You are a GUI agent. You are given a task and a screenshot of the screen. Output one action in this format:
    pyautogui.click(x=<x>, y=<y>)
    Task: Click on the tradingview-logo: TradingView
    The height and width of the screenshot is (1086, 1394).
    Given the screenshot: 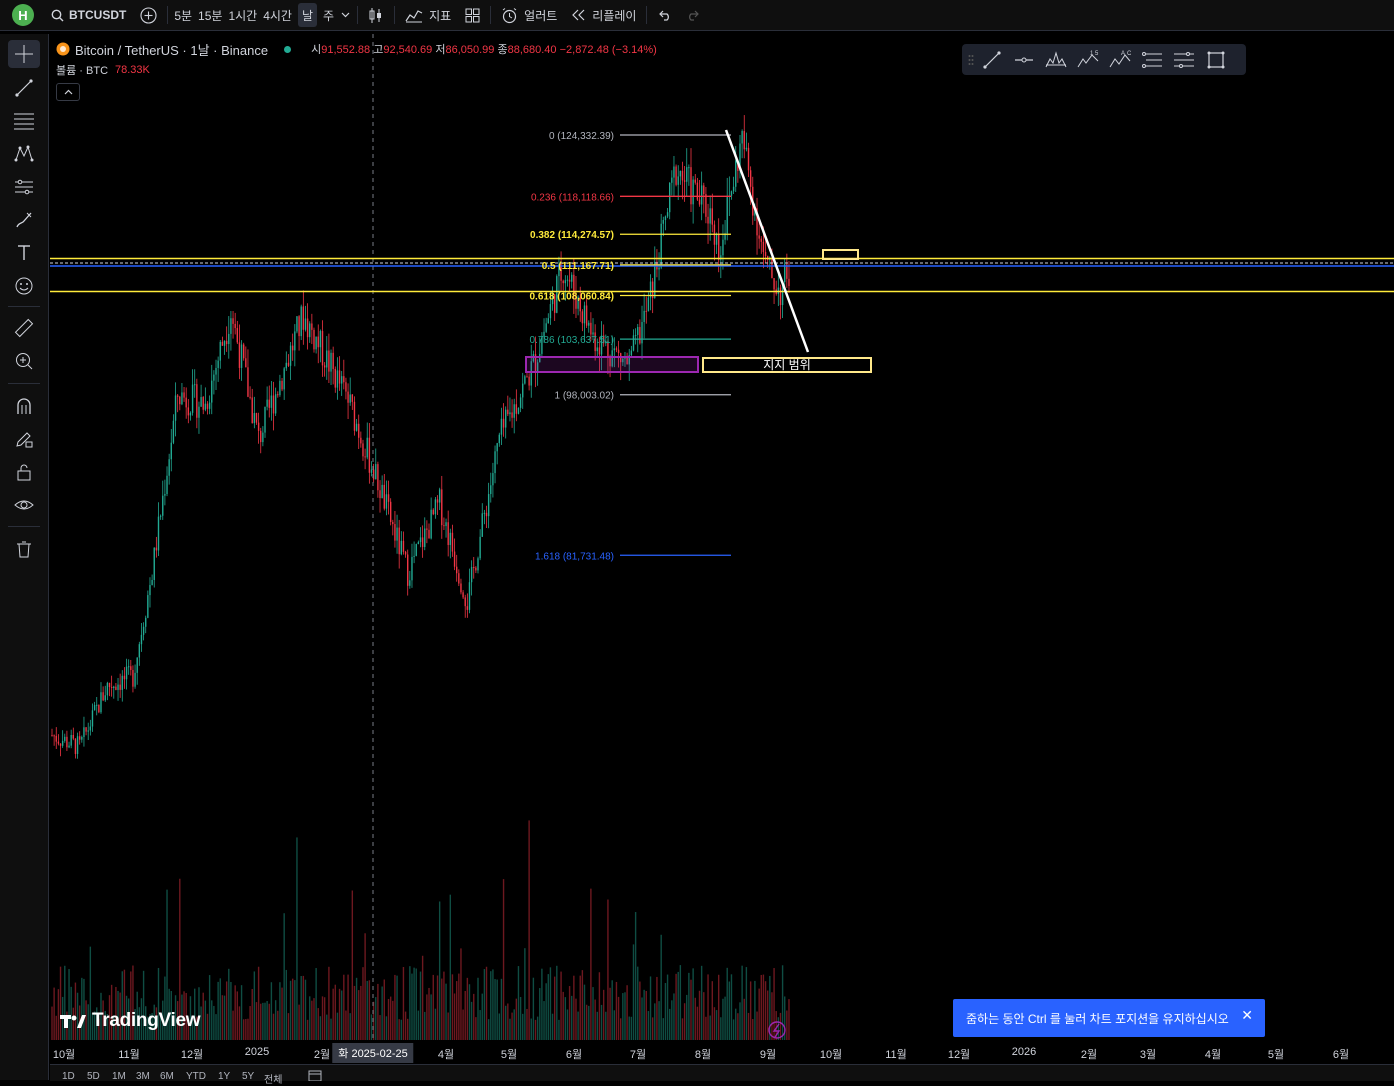 What is the action you would take?
    pyautogui.click(x=130, y=1021)
    